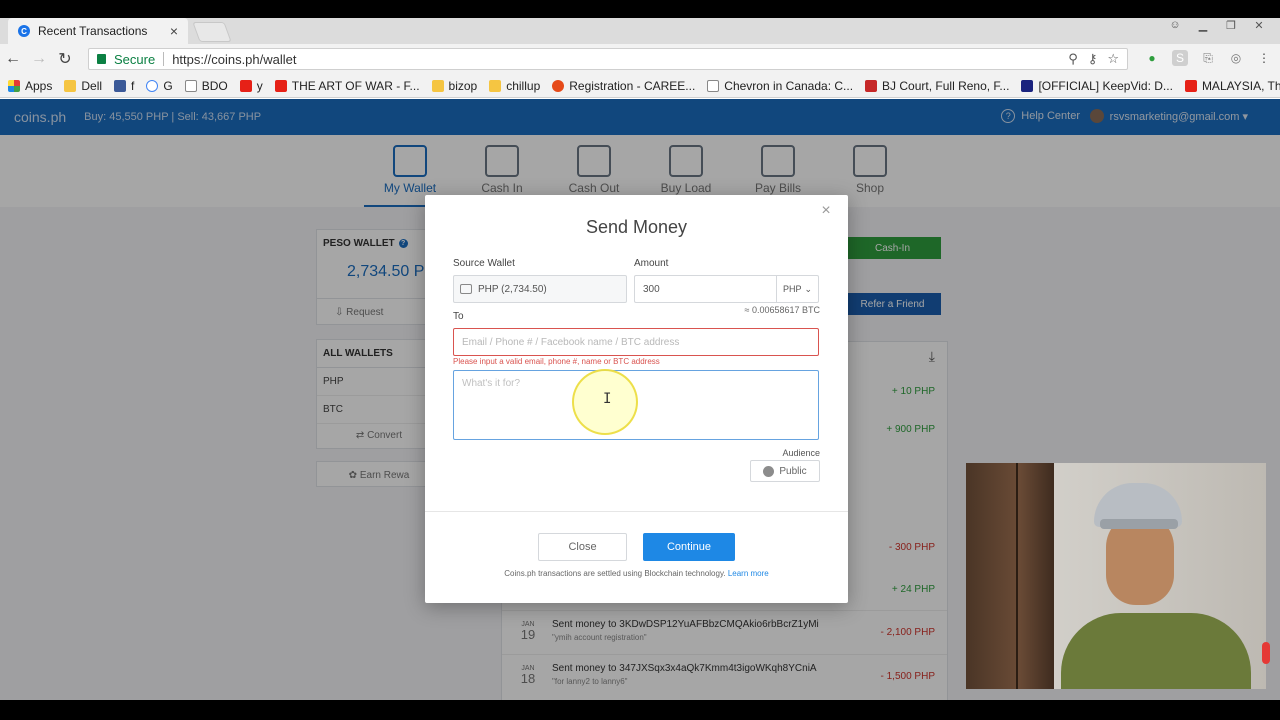  Describe the element at coordinates (792, 289) in the screenshot. I see `currency-value: PHP` at that location.